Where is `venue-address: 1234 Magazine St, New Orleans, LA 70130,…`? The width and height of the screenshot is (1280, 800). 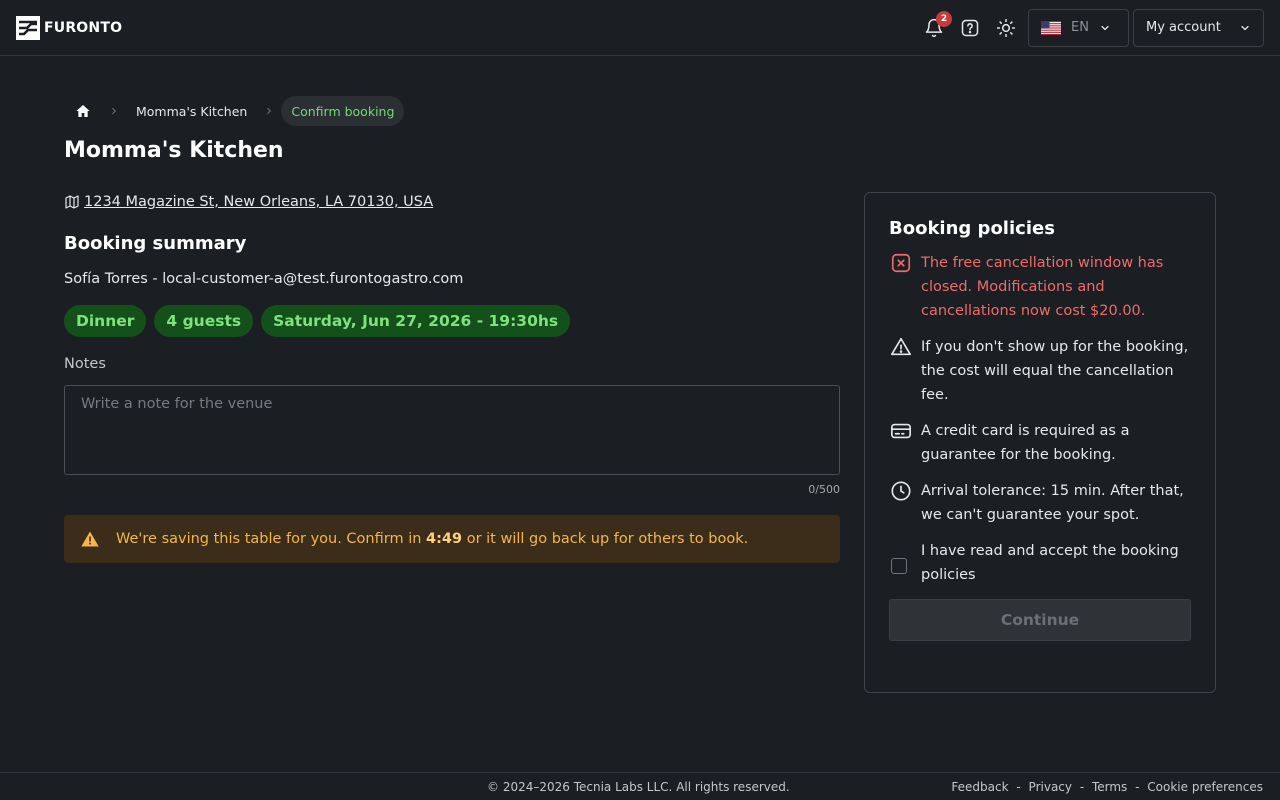
venue-address: 1234 Magazine St, New Orleans, LA 70130,… is located at coordinates (248, 202).